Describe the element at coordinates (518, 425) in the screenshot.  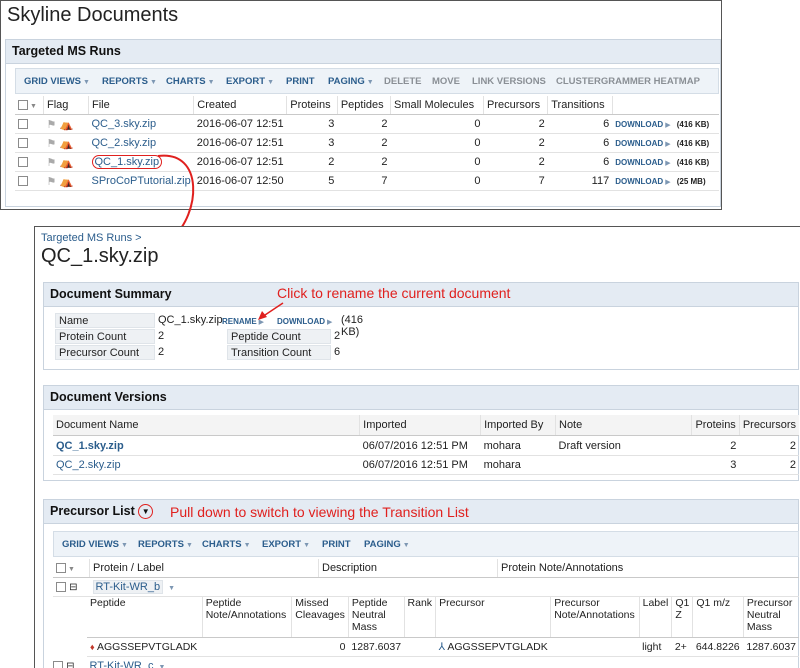
I see `col-imported-by: Imported By` at that location.